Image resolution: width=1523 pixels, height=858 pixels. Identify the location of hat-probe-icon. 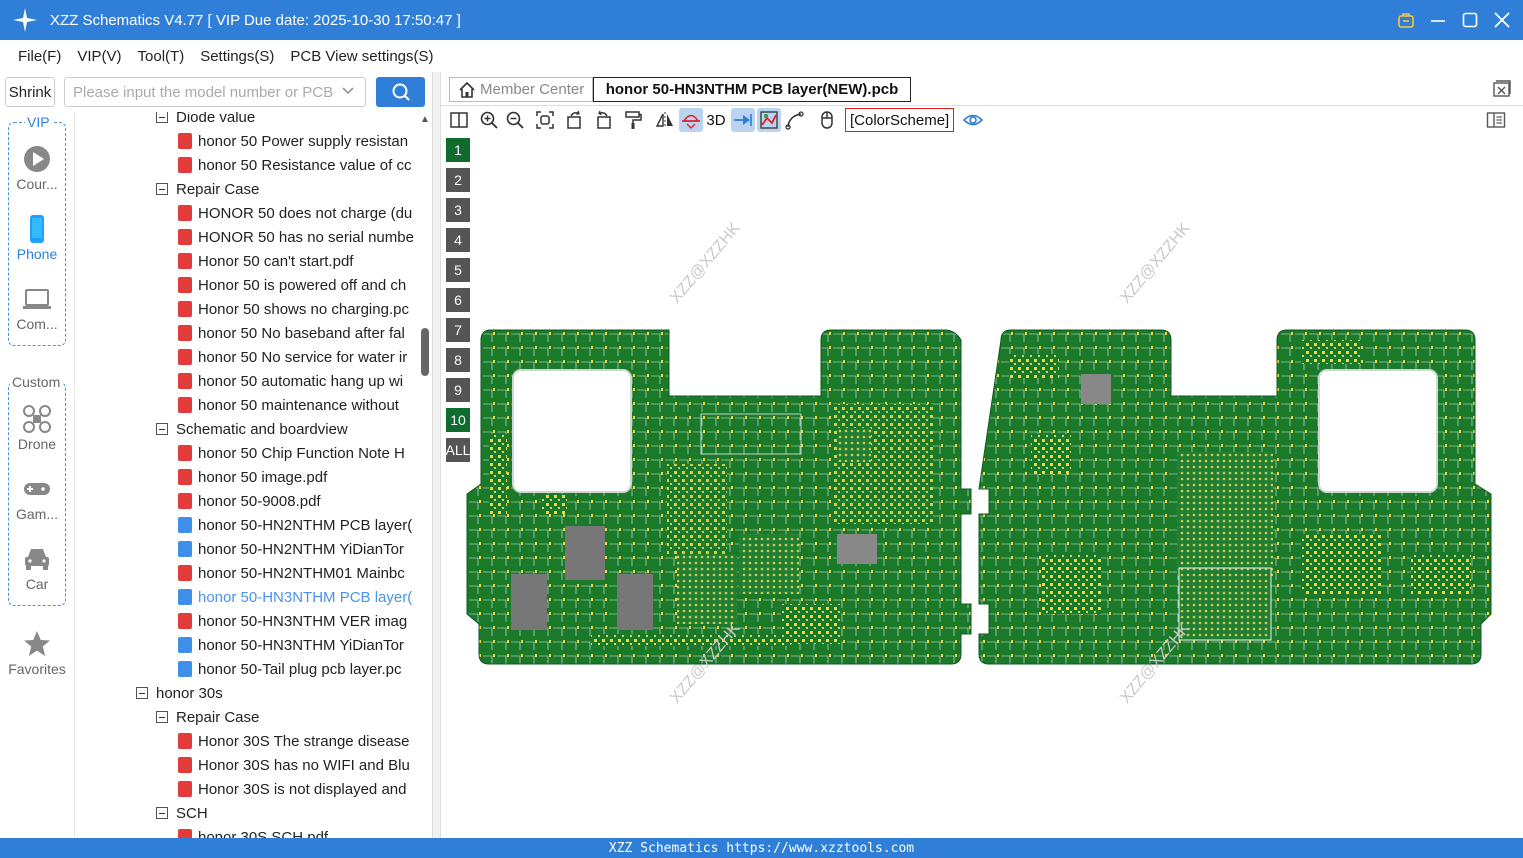
(691, 121).